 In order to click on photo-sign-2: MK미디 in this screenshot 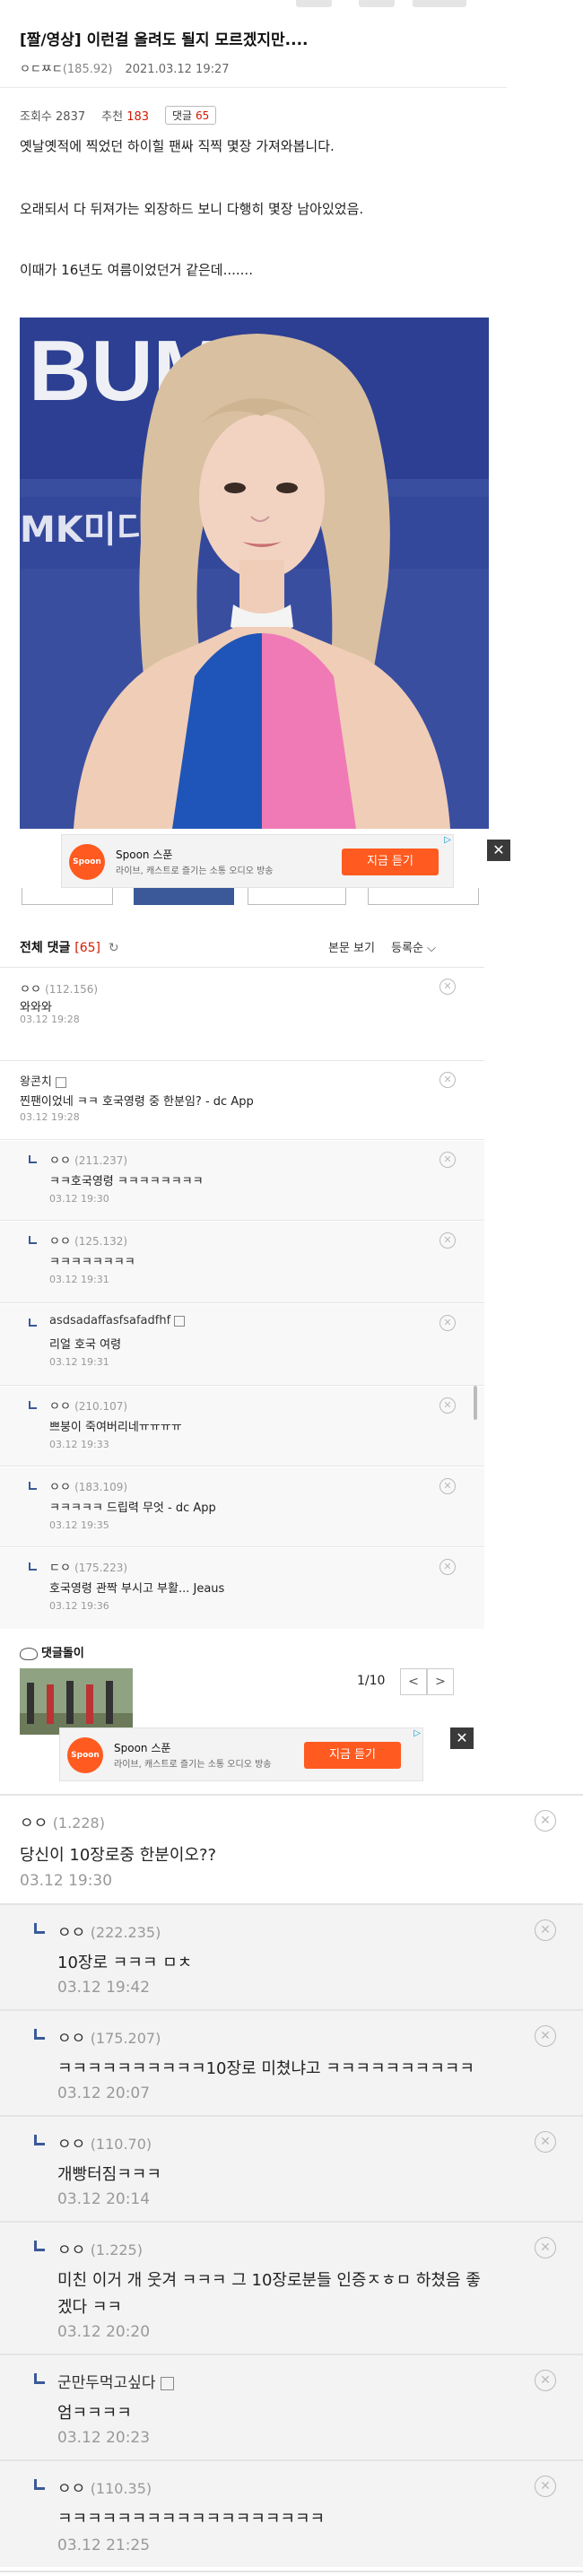, I will do `click(84, 530)`.